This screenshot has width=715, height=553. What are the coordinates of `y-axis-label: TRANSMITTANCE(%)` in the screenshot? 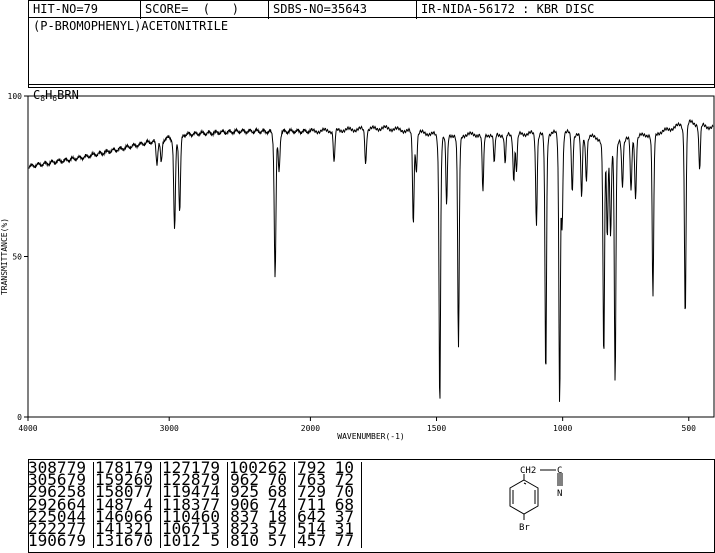 It's located at (4, 256).